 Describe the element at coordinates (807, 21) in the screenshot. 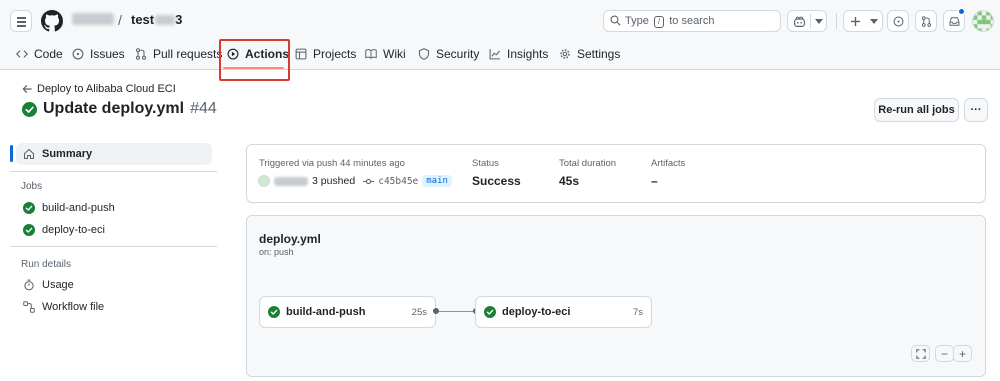

I see `copilot-button` at that location.